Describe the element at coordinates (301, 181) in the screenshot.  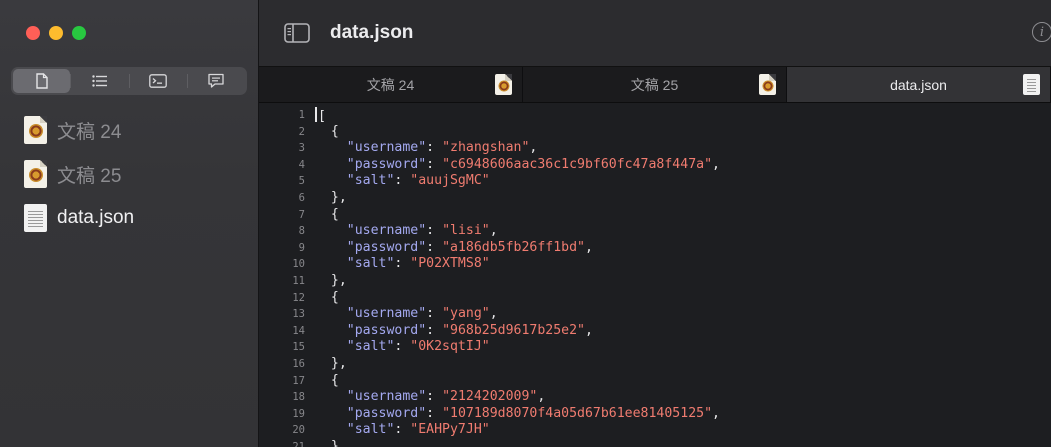
I see `line-number: 5` at that location.